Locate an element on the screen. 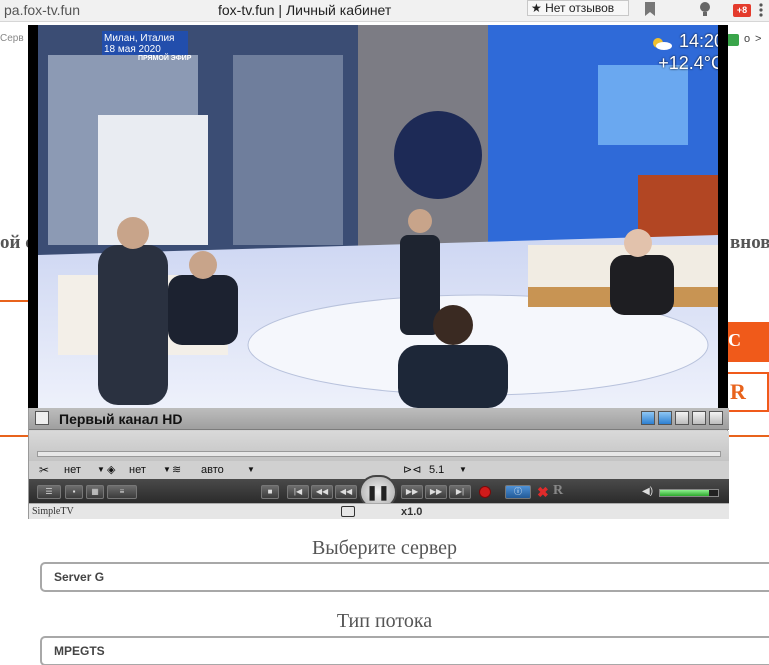 The height and width of the screenshot is (665, 769). volume-icon: ◀) is located at coordinates (648, 492).